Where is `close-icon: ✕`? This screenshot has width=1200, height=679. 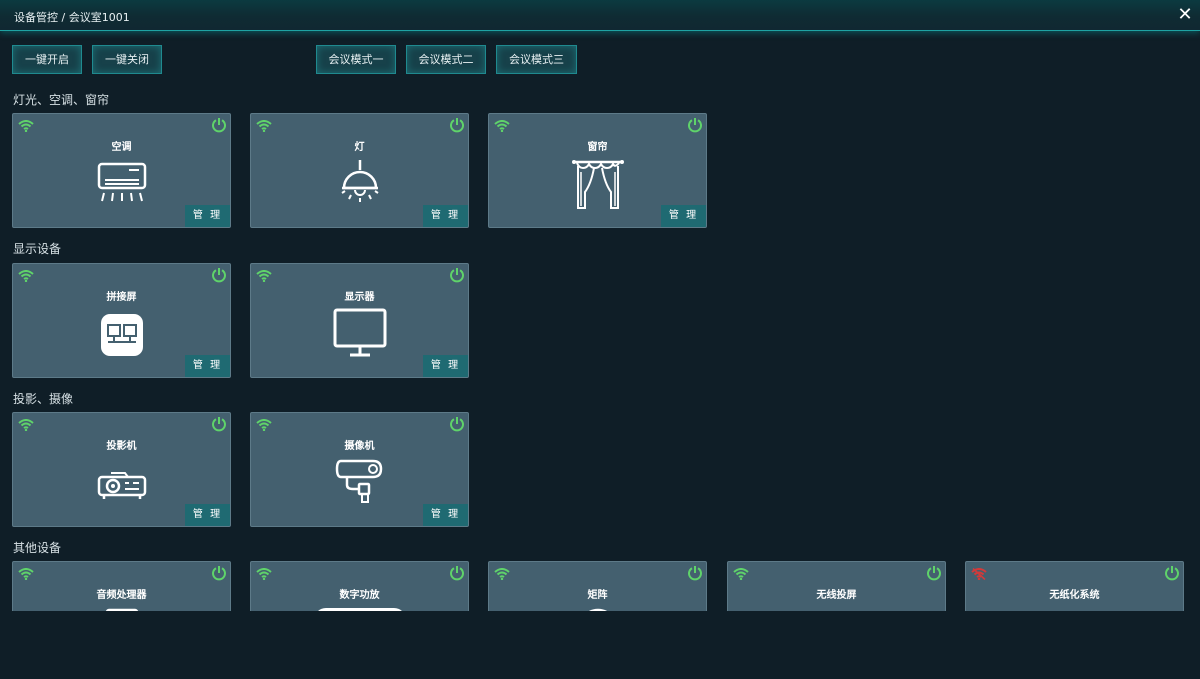 close-icon: ✕ is located at coordinates (1185, 15).